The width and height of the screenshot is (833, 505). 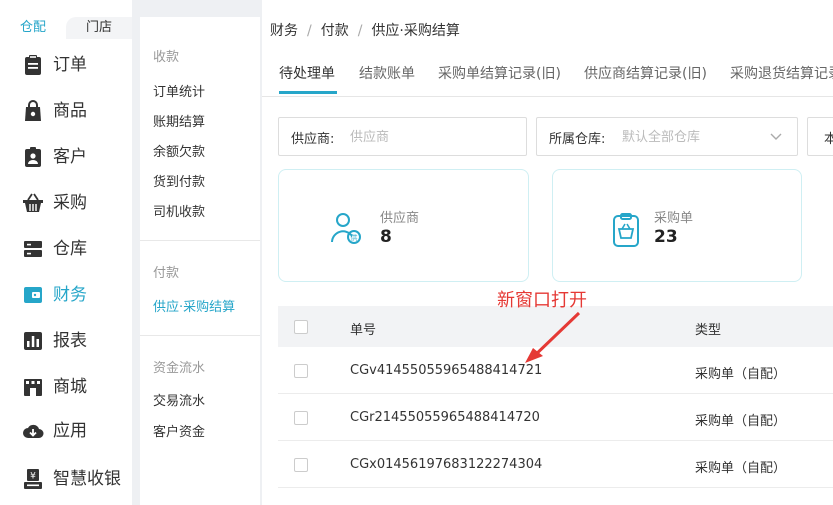 I want to click on subnav-item-balance-arrears: 余额欠款, so click(x=179, y=150).